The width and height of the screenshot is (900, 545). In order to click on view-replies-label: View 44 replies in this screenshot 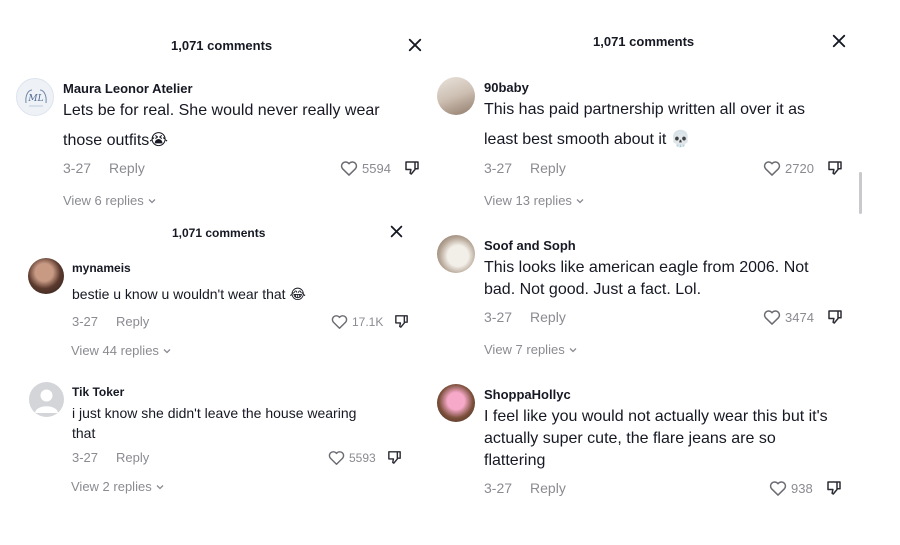, I will do `click(115, 350)`.